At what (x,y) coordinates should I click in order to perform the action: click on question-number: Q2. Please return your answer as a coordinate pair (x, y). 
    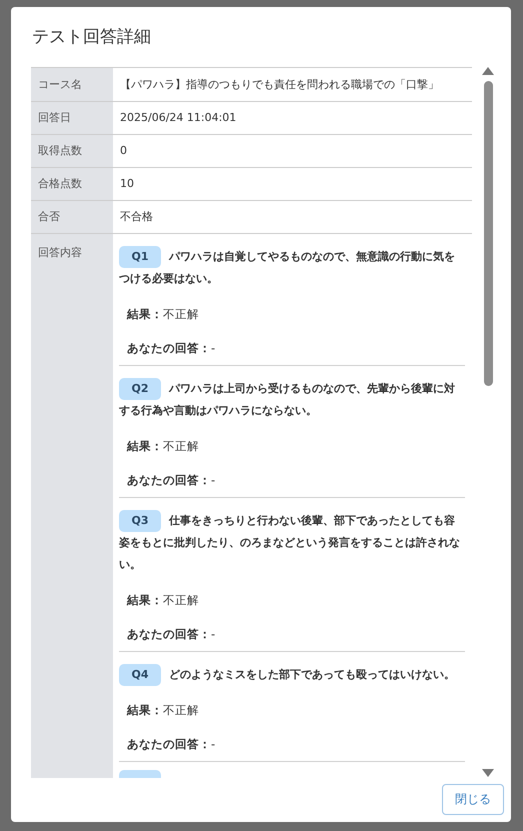
    Looking at the image, I should click on (140, 389).